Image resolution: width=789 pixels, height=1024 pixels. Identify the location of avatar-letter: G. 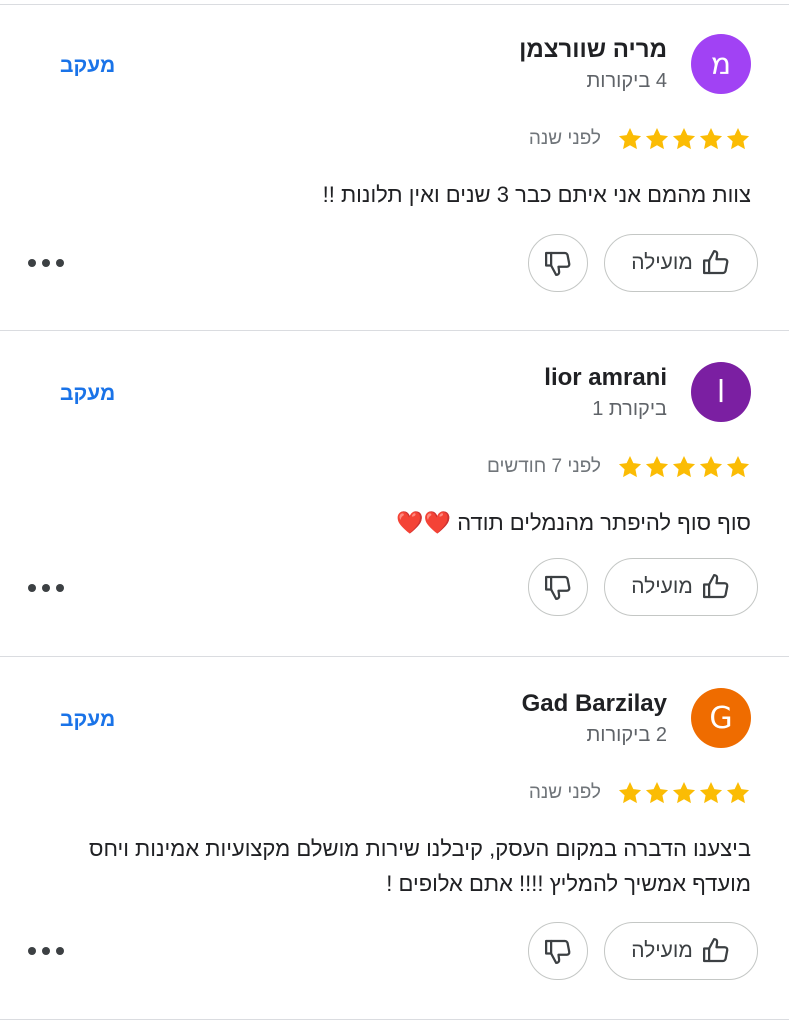
(721, 718).